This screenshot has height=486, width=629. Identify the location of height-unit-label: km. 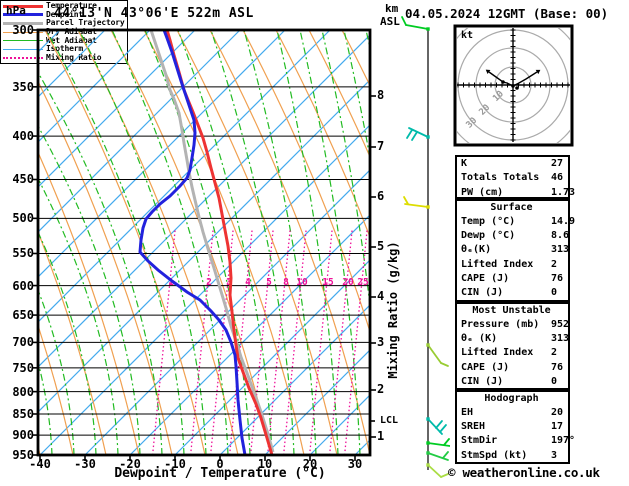
(392, 8).